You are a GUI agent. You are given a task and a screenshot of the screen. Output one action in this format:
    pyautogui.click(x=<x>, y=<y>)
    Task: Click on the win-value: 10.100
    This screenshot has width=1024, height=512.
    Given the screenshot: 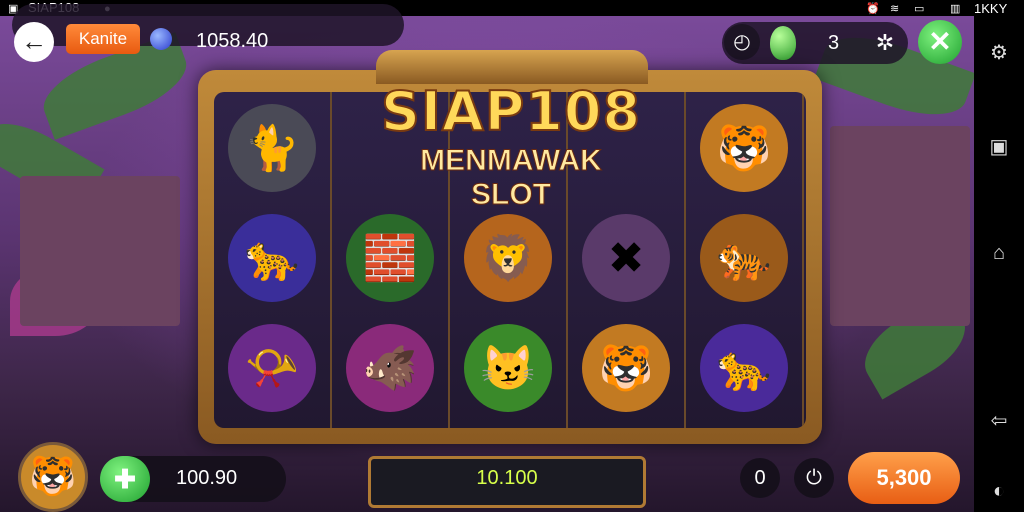 What is the action you would take?
    pyautogui.click(x=507, y=478)
    